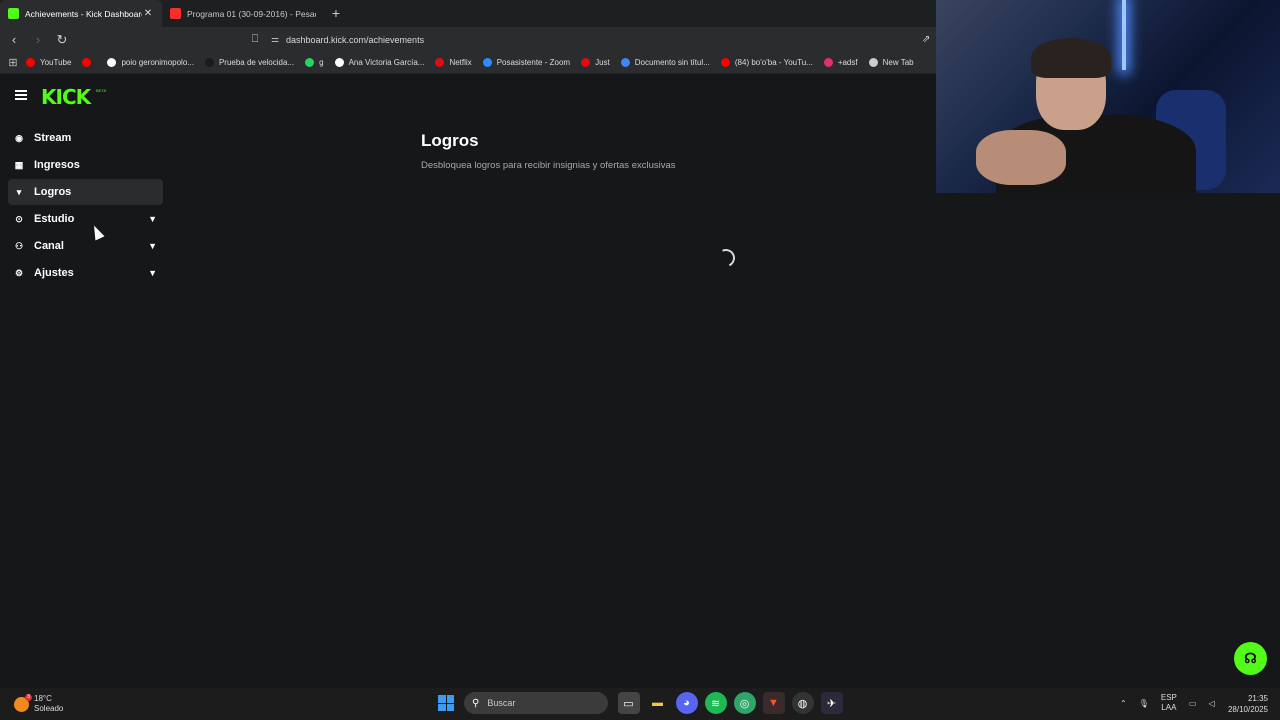 The height and width of the screenshot is (720, 1280). I want to click on reload-icon: ↻, so click(62, 40).